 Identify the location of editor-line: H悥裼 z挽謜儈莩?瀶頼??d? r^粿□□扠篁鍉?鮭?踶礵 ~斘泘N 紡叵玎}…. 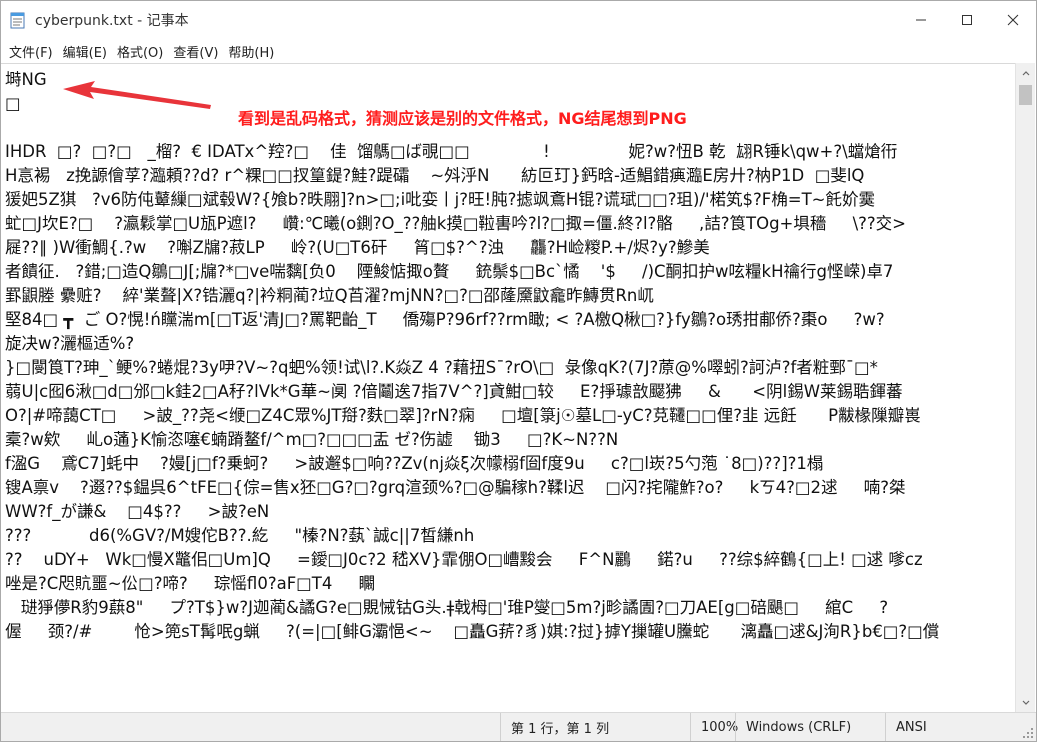
(510, 176).